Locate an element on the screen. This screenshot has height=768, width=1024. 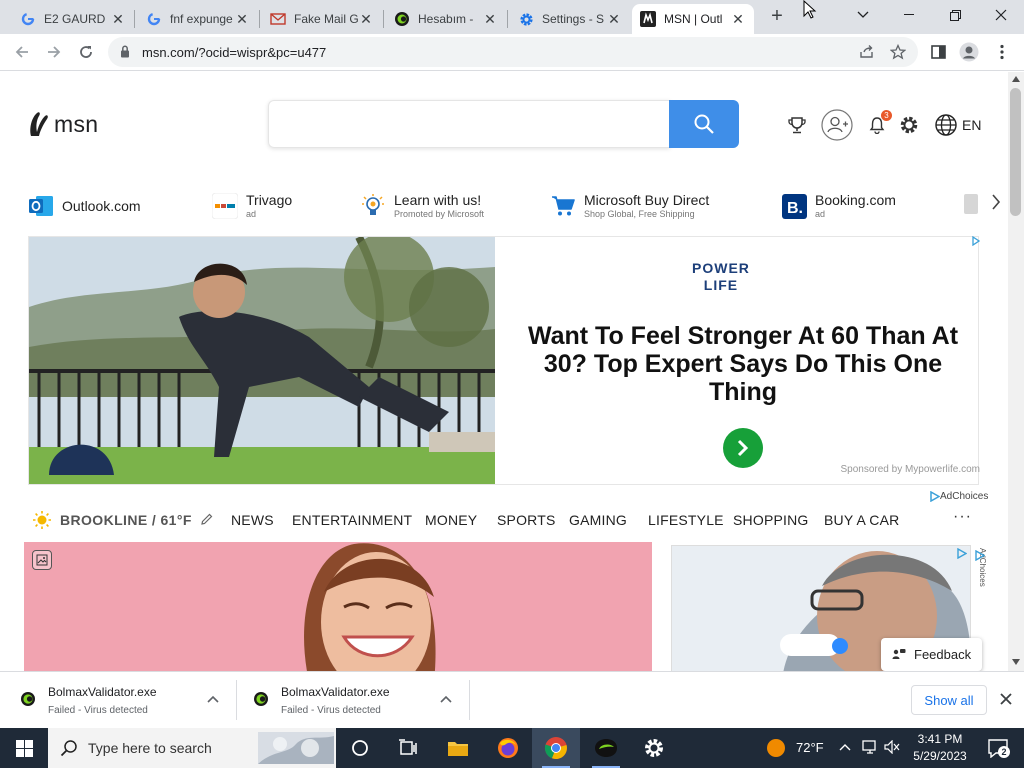
tab-fake-mail: Fake Mail G ✕ is located at coordinates (322, 19).